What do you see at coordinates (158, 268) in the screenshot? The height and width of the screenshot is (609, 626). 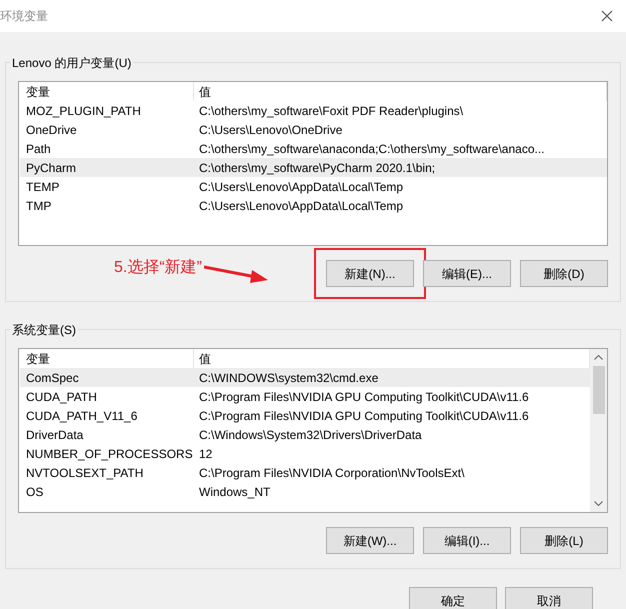 I see `annotation-text: 5.选择“新建”` at bounding box center [158, 268].